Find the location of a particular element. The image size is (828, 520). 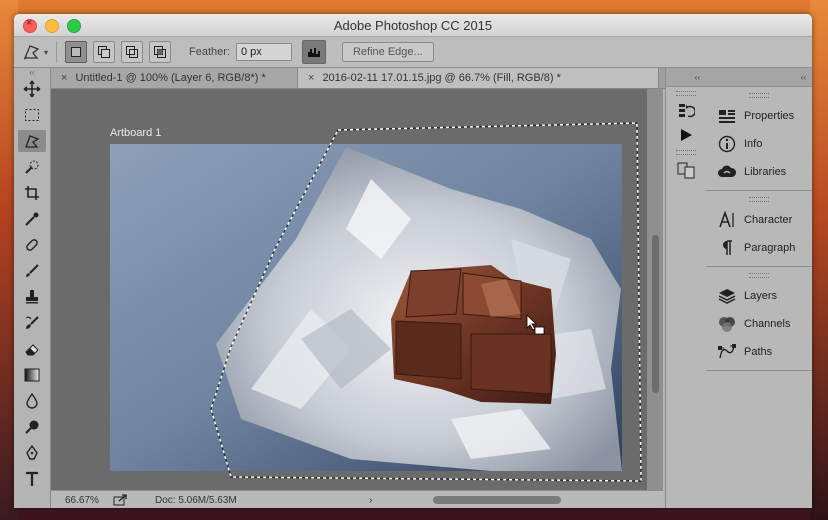

history-icon is located at coordinates (686, 111).